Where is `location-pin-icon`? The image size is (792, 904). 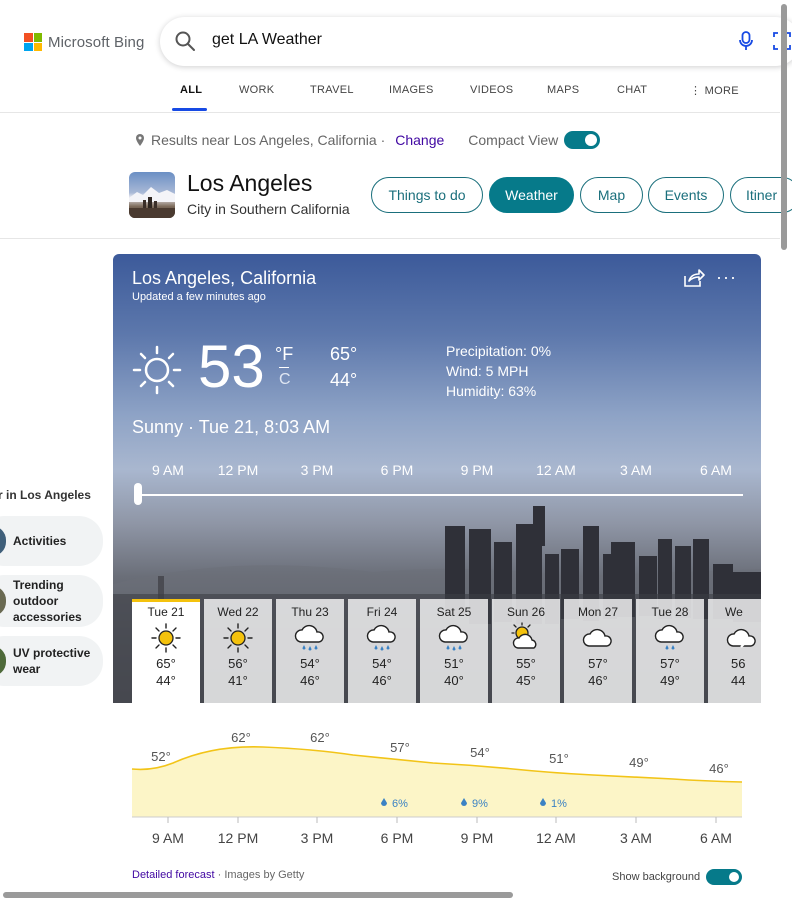
location-pin-icon is located at coordinates (140, 140).